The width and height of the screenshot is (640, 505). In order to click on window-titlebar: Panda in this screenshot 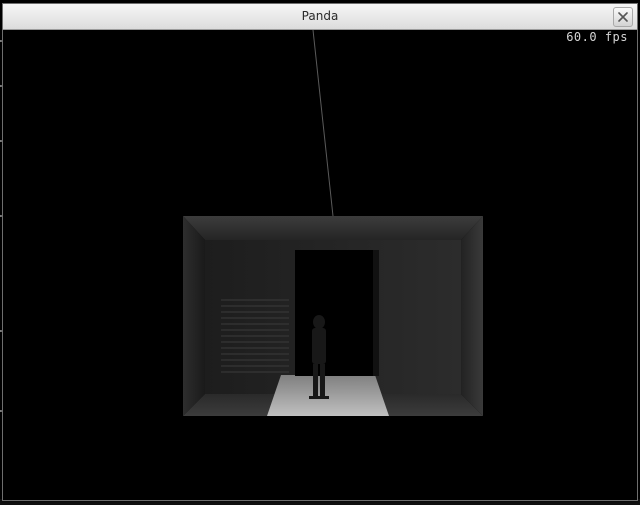, I will do `click(320, 17)`.